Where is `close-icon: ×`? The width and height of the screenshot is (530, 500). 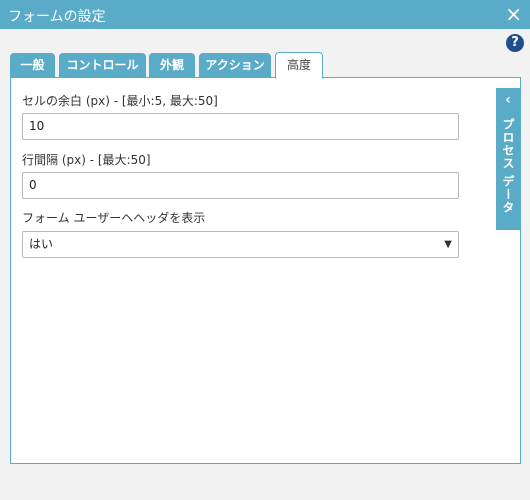 close-icon: × is located at coordinates (513, 14).